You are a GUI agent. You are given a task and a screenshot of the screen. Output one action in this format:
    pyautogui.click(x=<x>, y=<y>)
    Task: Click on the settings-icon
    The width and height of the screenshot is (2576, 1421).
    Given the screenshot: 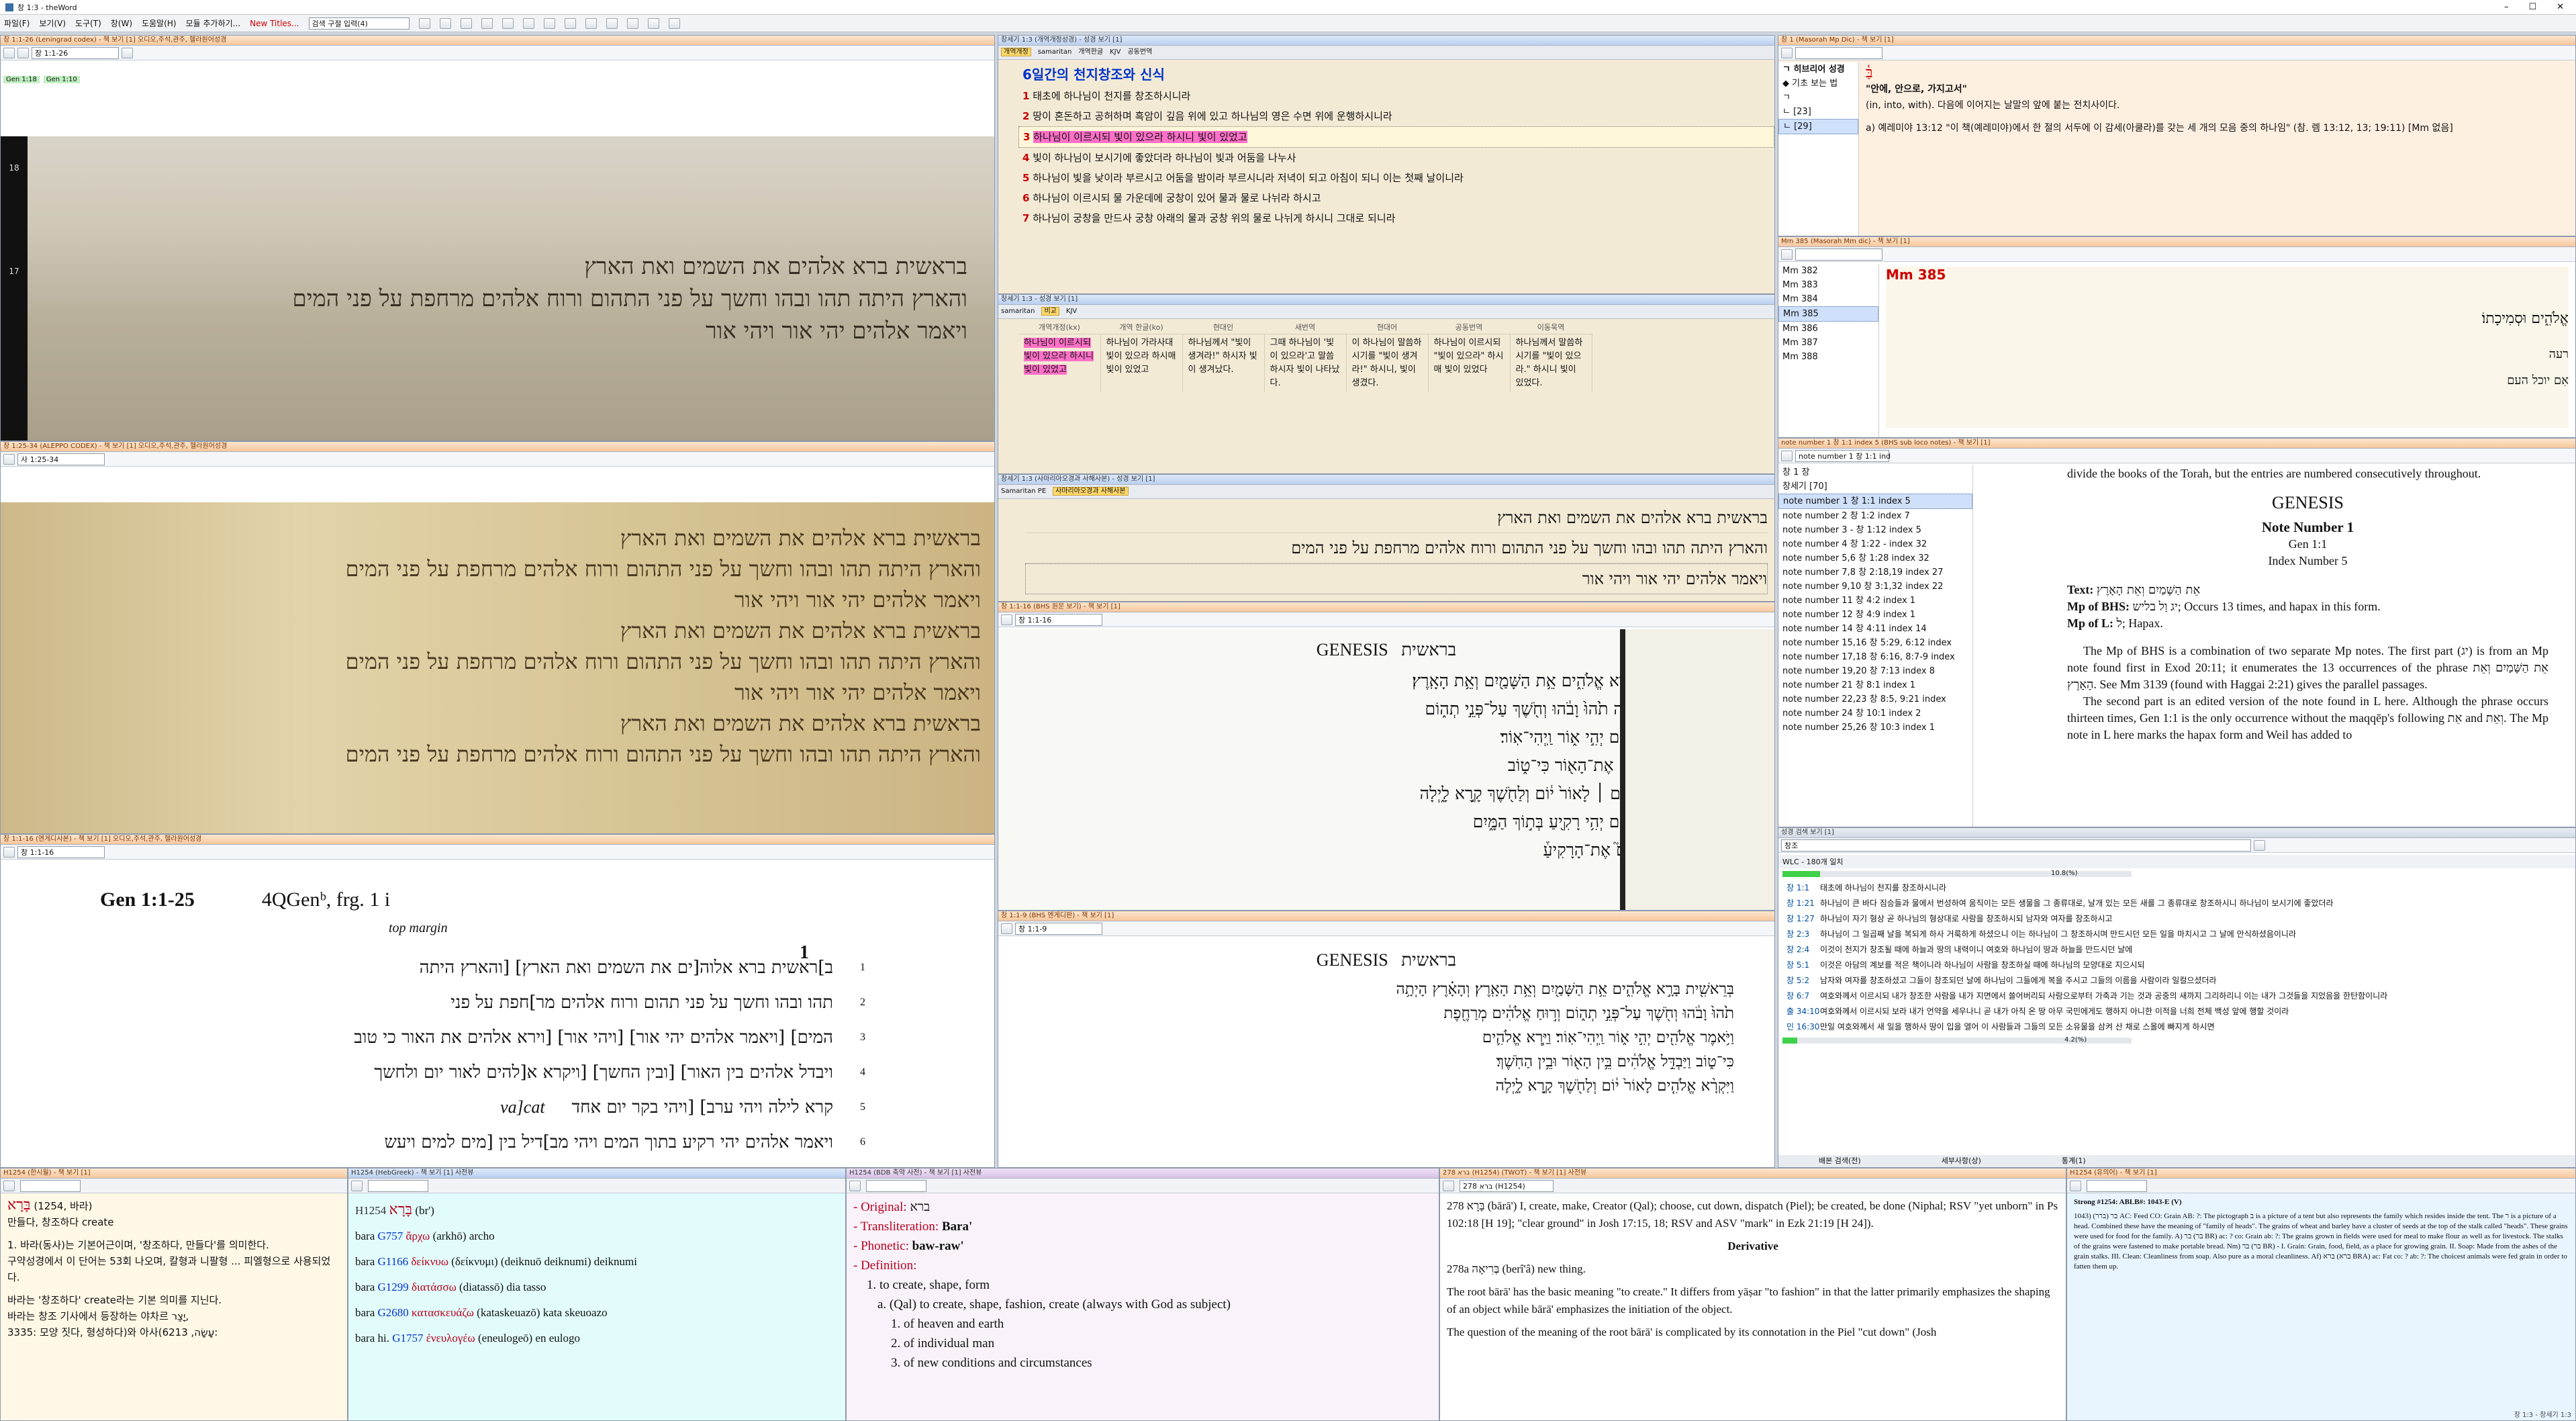 What is the action you would take?
    pyautogui.click(x=674, y=23)
    